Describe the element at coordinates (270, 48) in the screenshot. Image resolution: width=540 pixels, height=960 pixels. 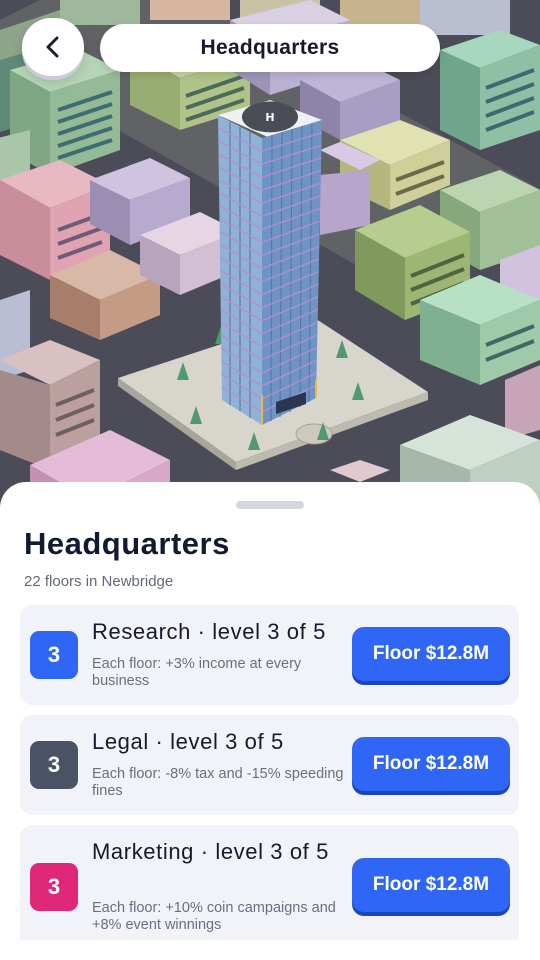
I see `header-title: Headquarters` at that location.